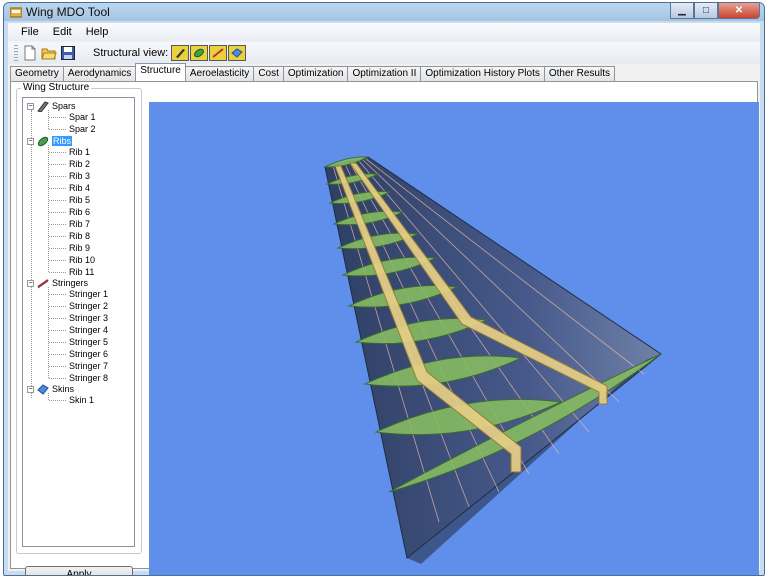 Image resolution: width=768 pixels, height=580 pixels. I want to click on tab-geometry: Geometry, so click(37, 73).